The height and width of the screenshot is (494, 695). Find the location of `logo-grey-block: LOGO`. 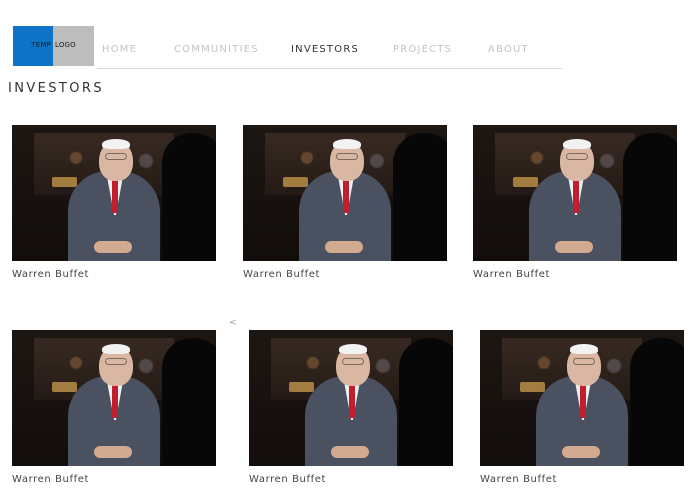

logo-grey-block: LOGO is located at coordinates (73, 46).